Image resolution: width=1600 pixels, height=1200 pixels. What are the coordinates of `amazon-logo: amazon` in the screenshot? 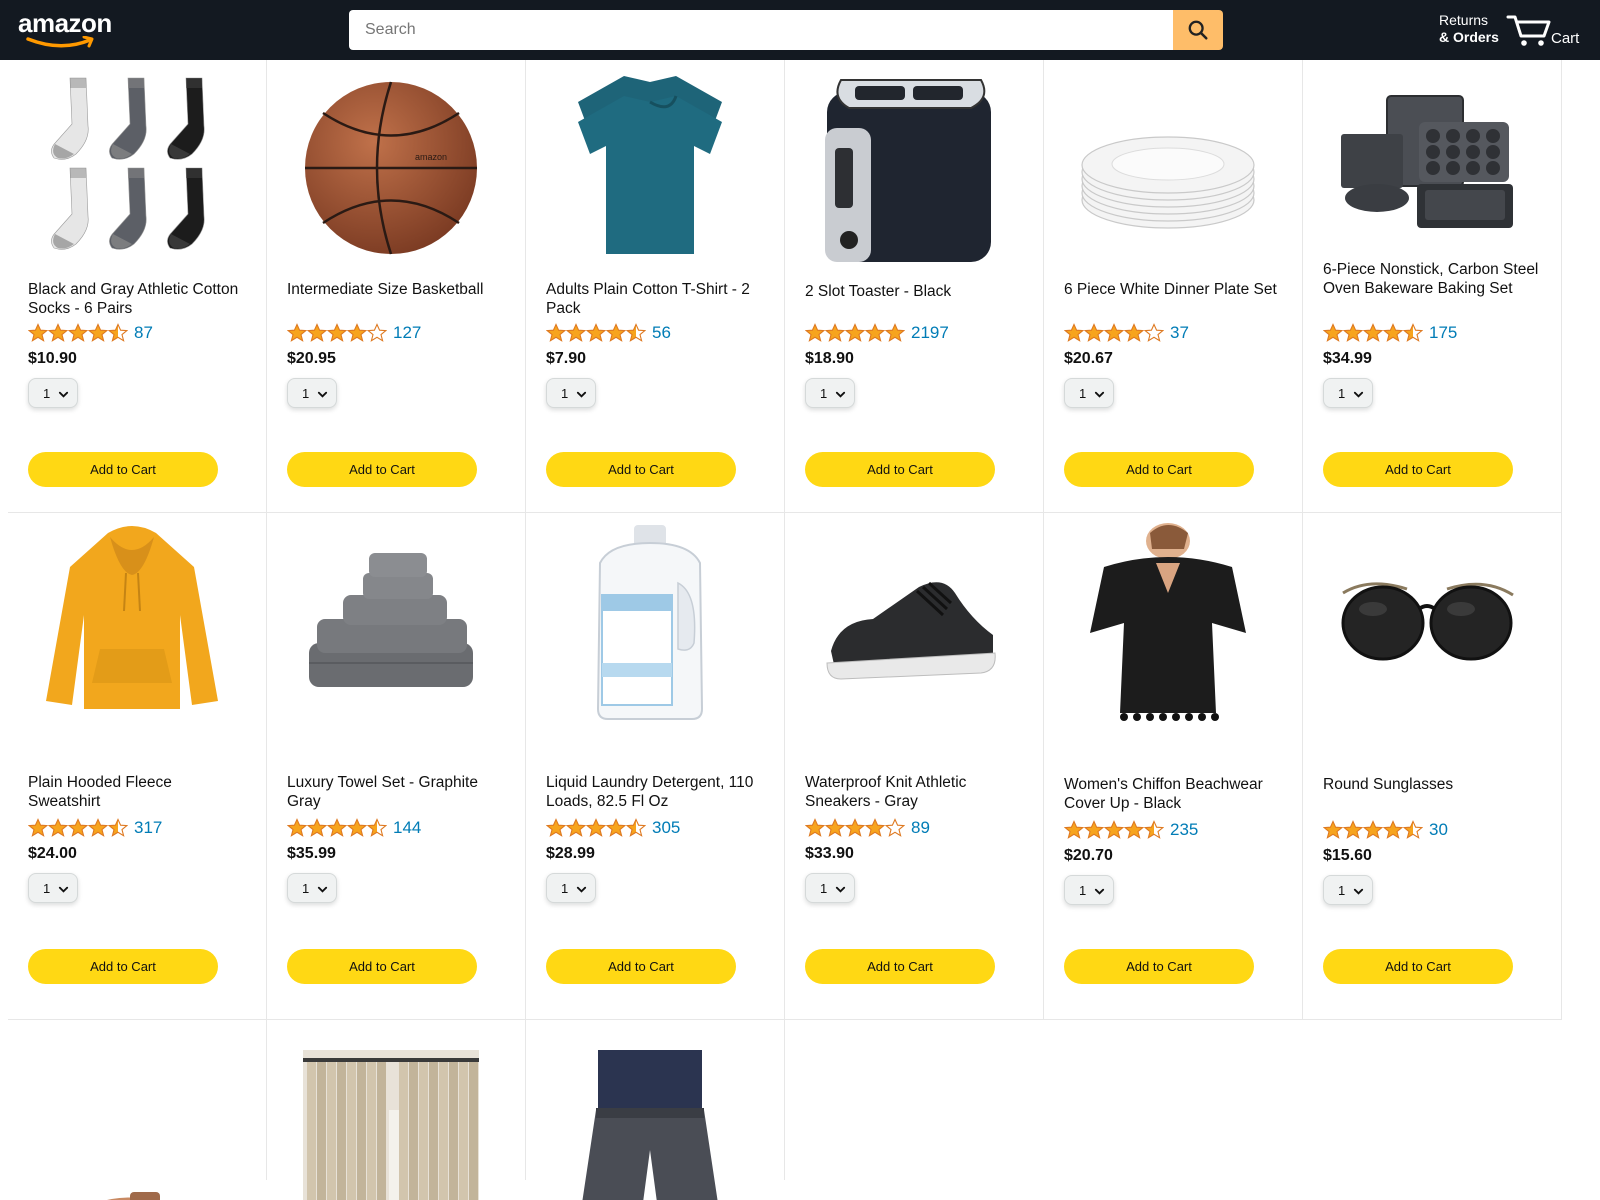 It's located at (70, 29).